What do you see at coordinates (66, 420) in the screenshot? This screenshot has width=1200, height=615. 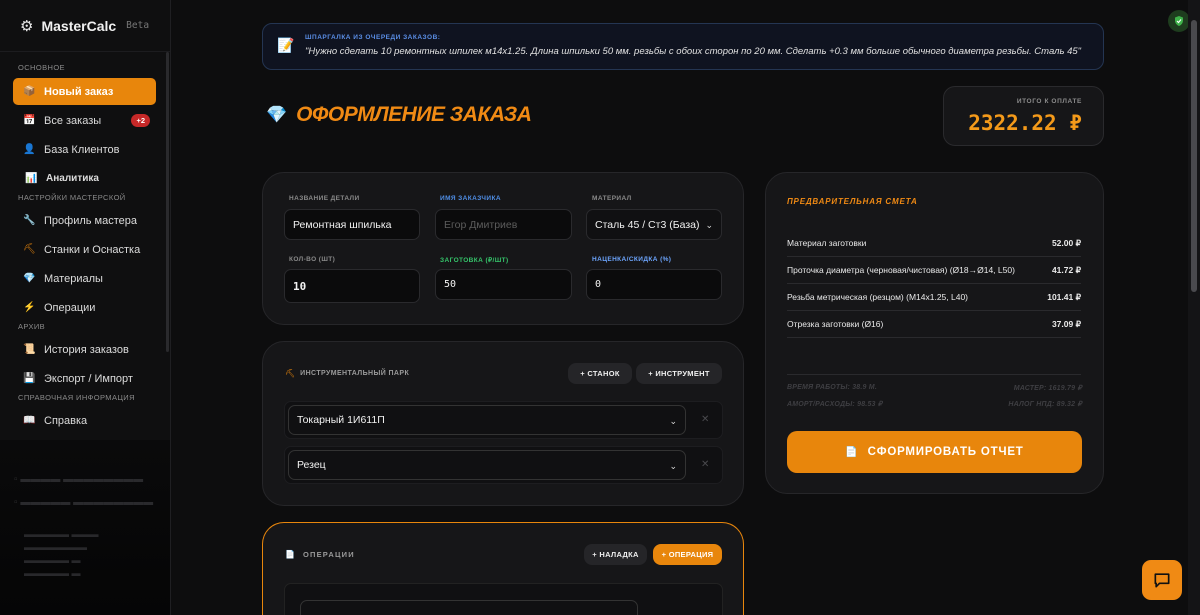 I see `sidebar-item-label: Справка` at bounding box center [66, 420].